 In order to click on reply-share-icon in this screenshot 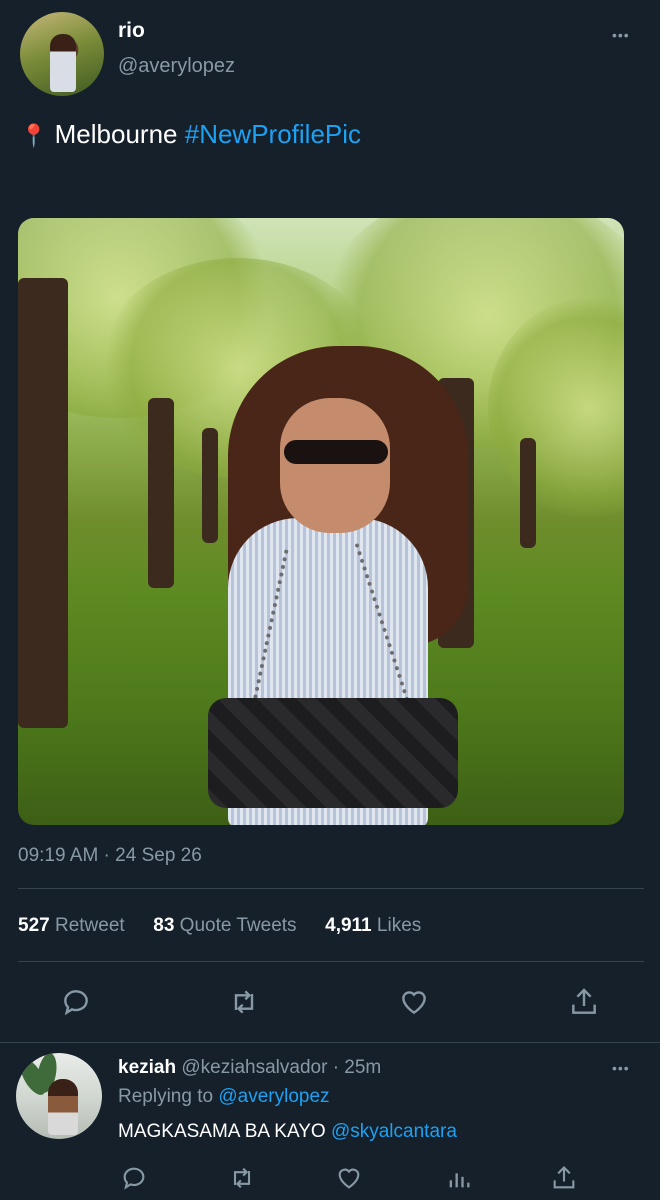, I will do `click(564, 1178)`.